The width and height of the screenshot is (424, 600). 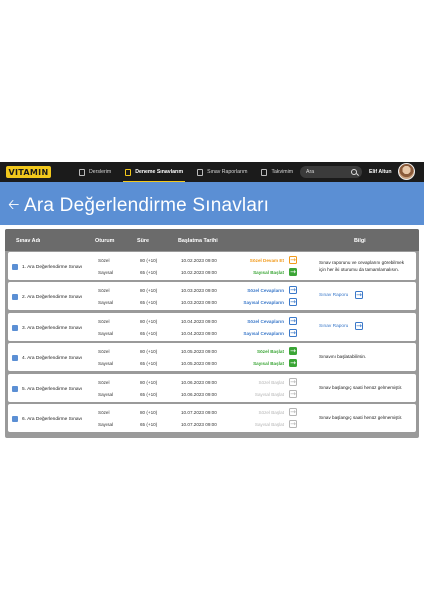 What do you see at coordinates (331, 172) in the screenshot?
I see `search-input: Ara` at bounding box center [331, 172].